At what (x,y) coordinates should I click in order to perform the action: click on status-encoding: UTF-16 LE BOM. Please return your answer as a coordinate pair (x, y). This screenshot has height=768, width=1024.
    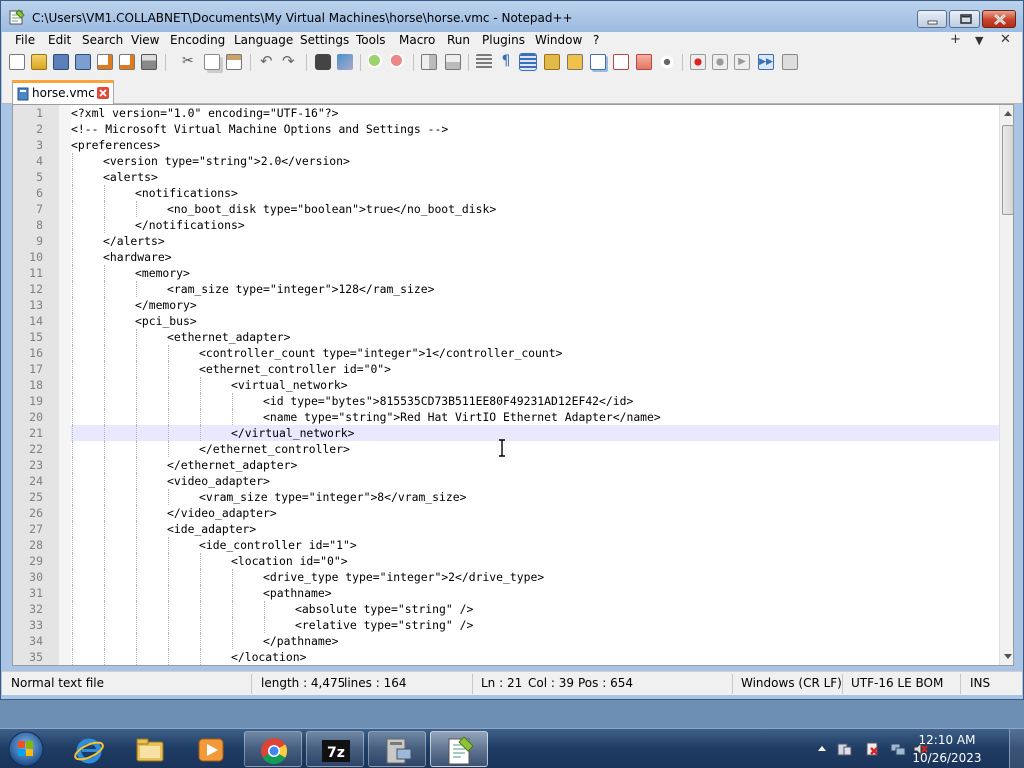
    Looking at the image, I should click on (897, 683).